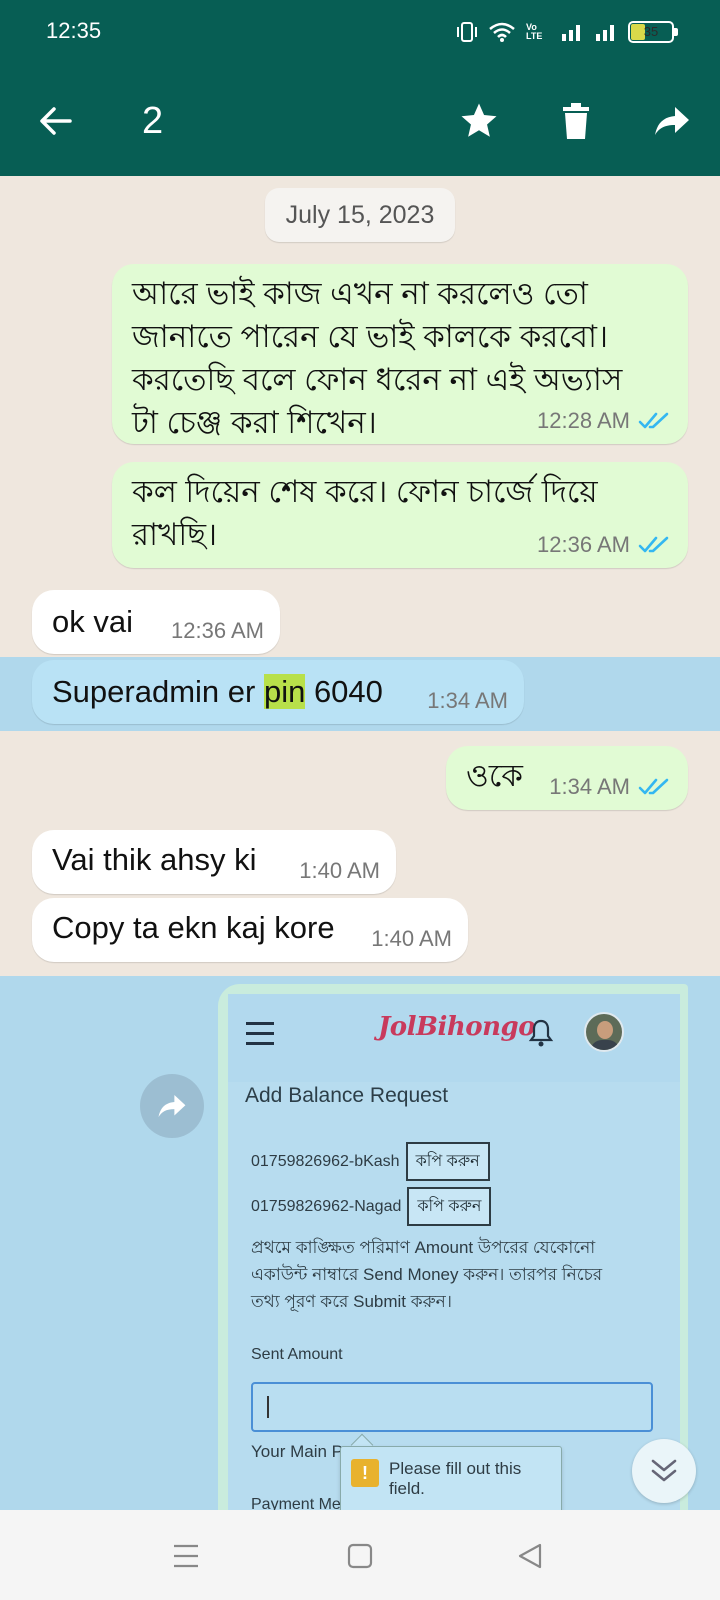 The width and height of the screenshot is (720, 1600). I want to click on back-arrow-icon, so click(56, 121).